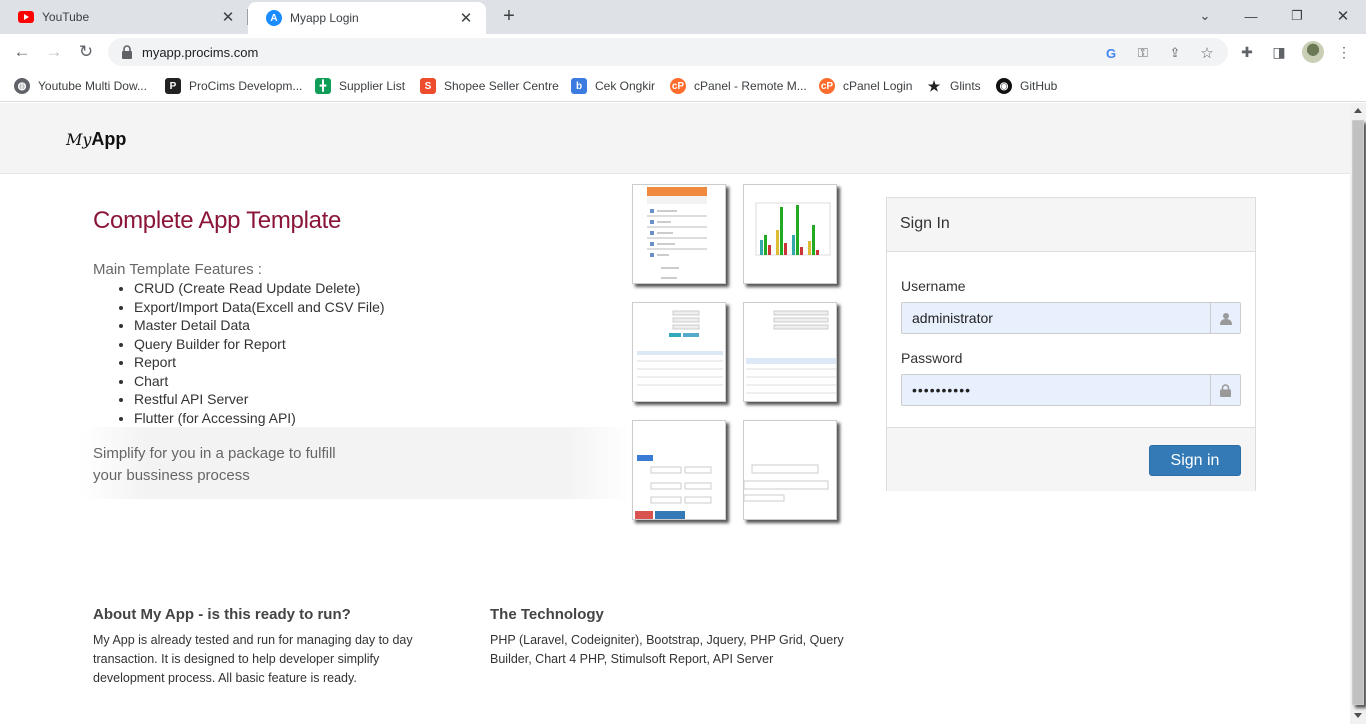  What do you see at coordinates (1056, 318) in the screenshot?
I see `username-input` at bounding box center [1056, 318].